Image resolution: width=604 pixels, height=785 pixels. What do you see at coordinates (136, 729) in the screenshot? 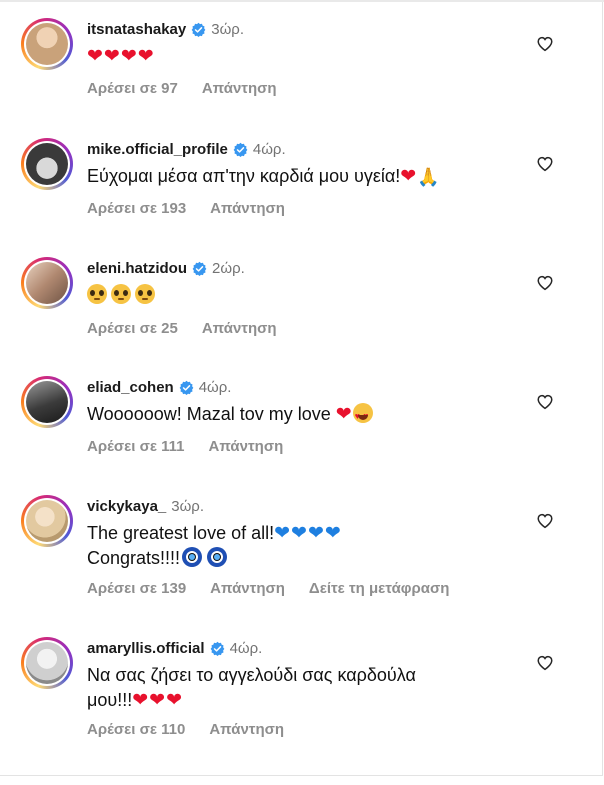
I see `likes-count: Αρέσει σε 110` at bounding box center [136, 729].